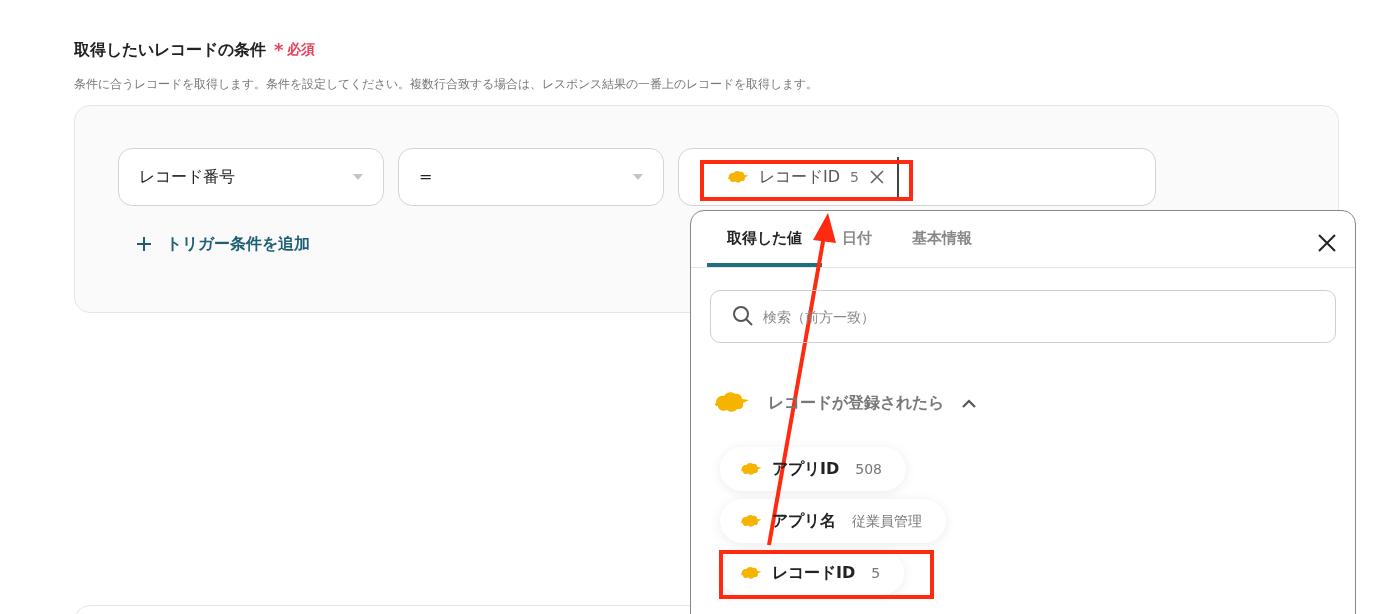  What do you see at coordinates (1327, 243) in the screenshot?
I see `close-icon` at bounding box center [1327, 243].